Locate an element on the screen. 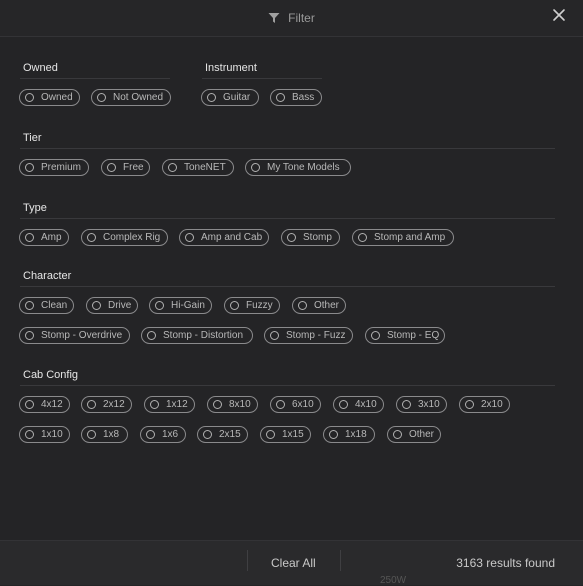  chip-stomp-eq: Stomp - EQ is located at coordinates (405, 335).